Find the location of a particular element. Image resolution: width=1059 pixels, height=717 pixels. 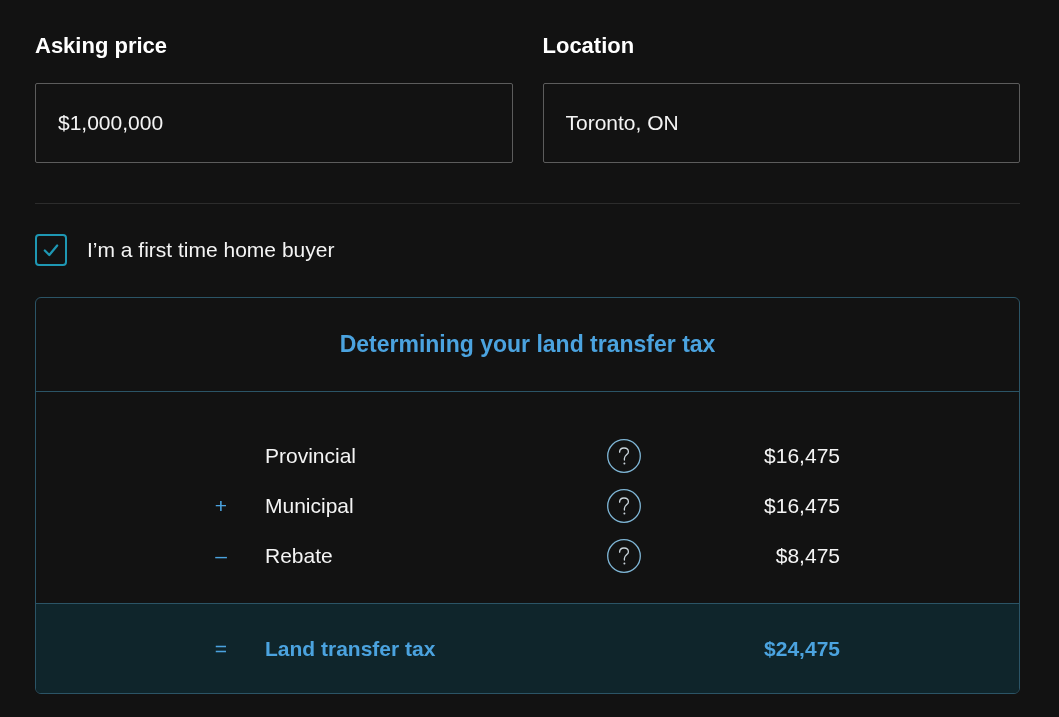

field-label: Asking price is located at coordinates (101, 46).